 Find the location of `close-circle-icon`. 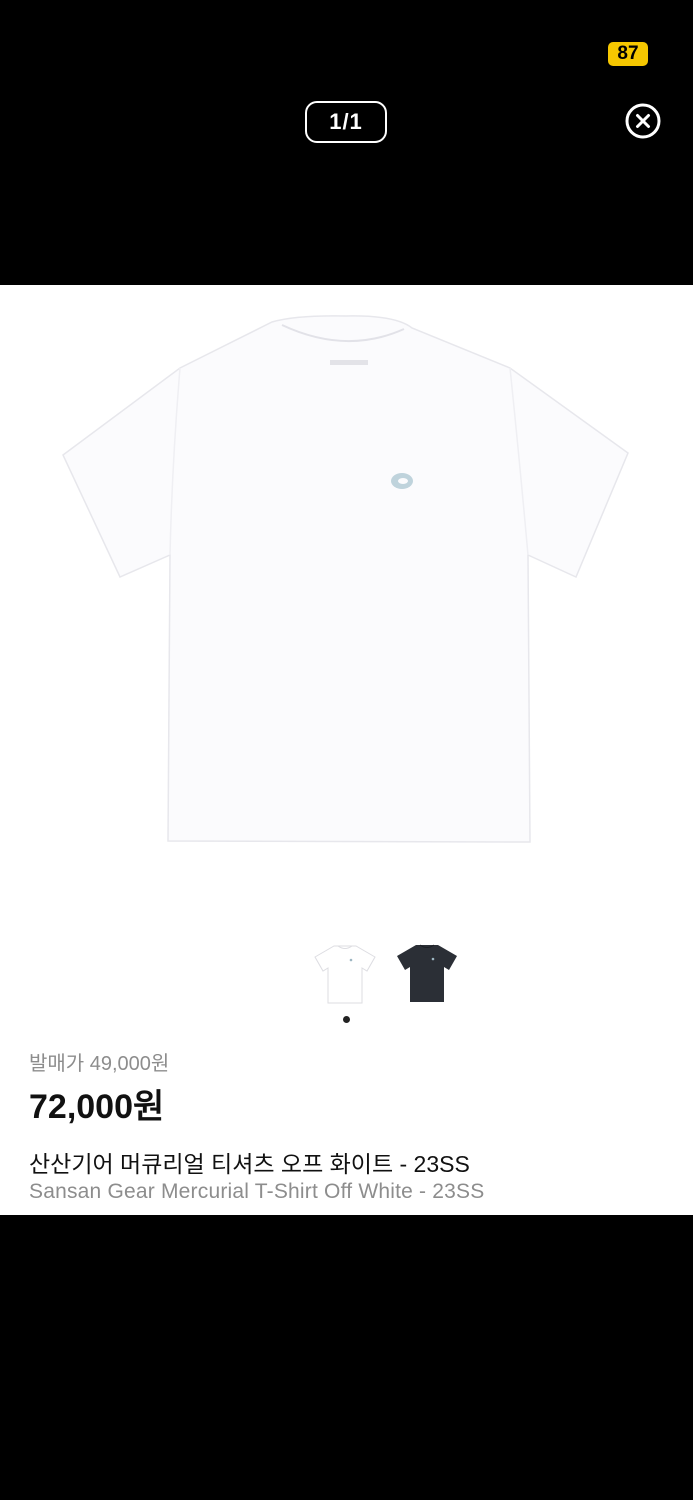

close-circle-icon is located at coordinates (643, 121).